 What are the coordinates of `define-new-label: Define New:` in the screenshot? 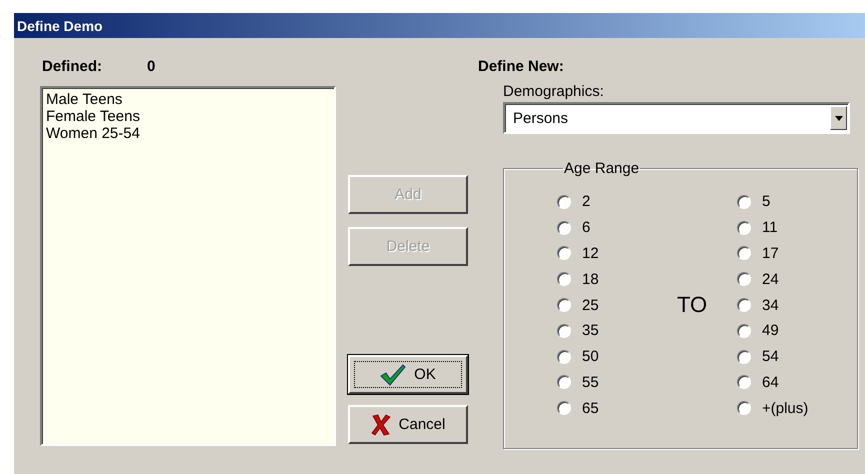 It's located at (521, 67).